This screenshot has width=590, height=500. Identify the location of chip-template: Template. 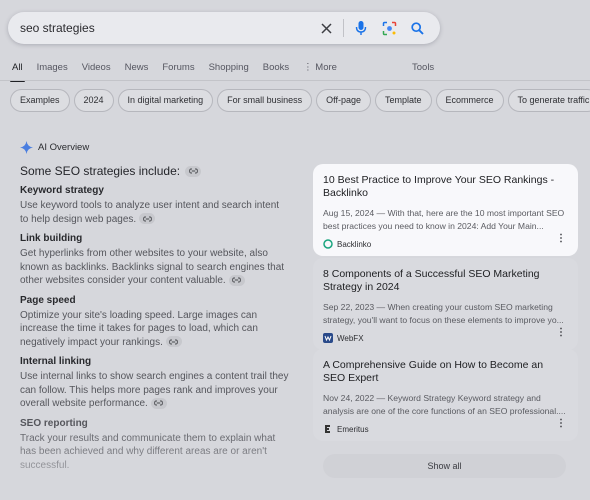
(403, 100).